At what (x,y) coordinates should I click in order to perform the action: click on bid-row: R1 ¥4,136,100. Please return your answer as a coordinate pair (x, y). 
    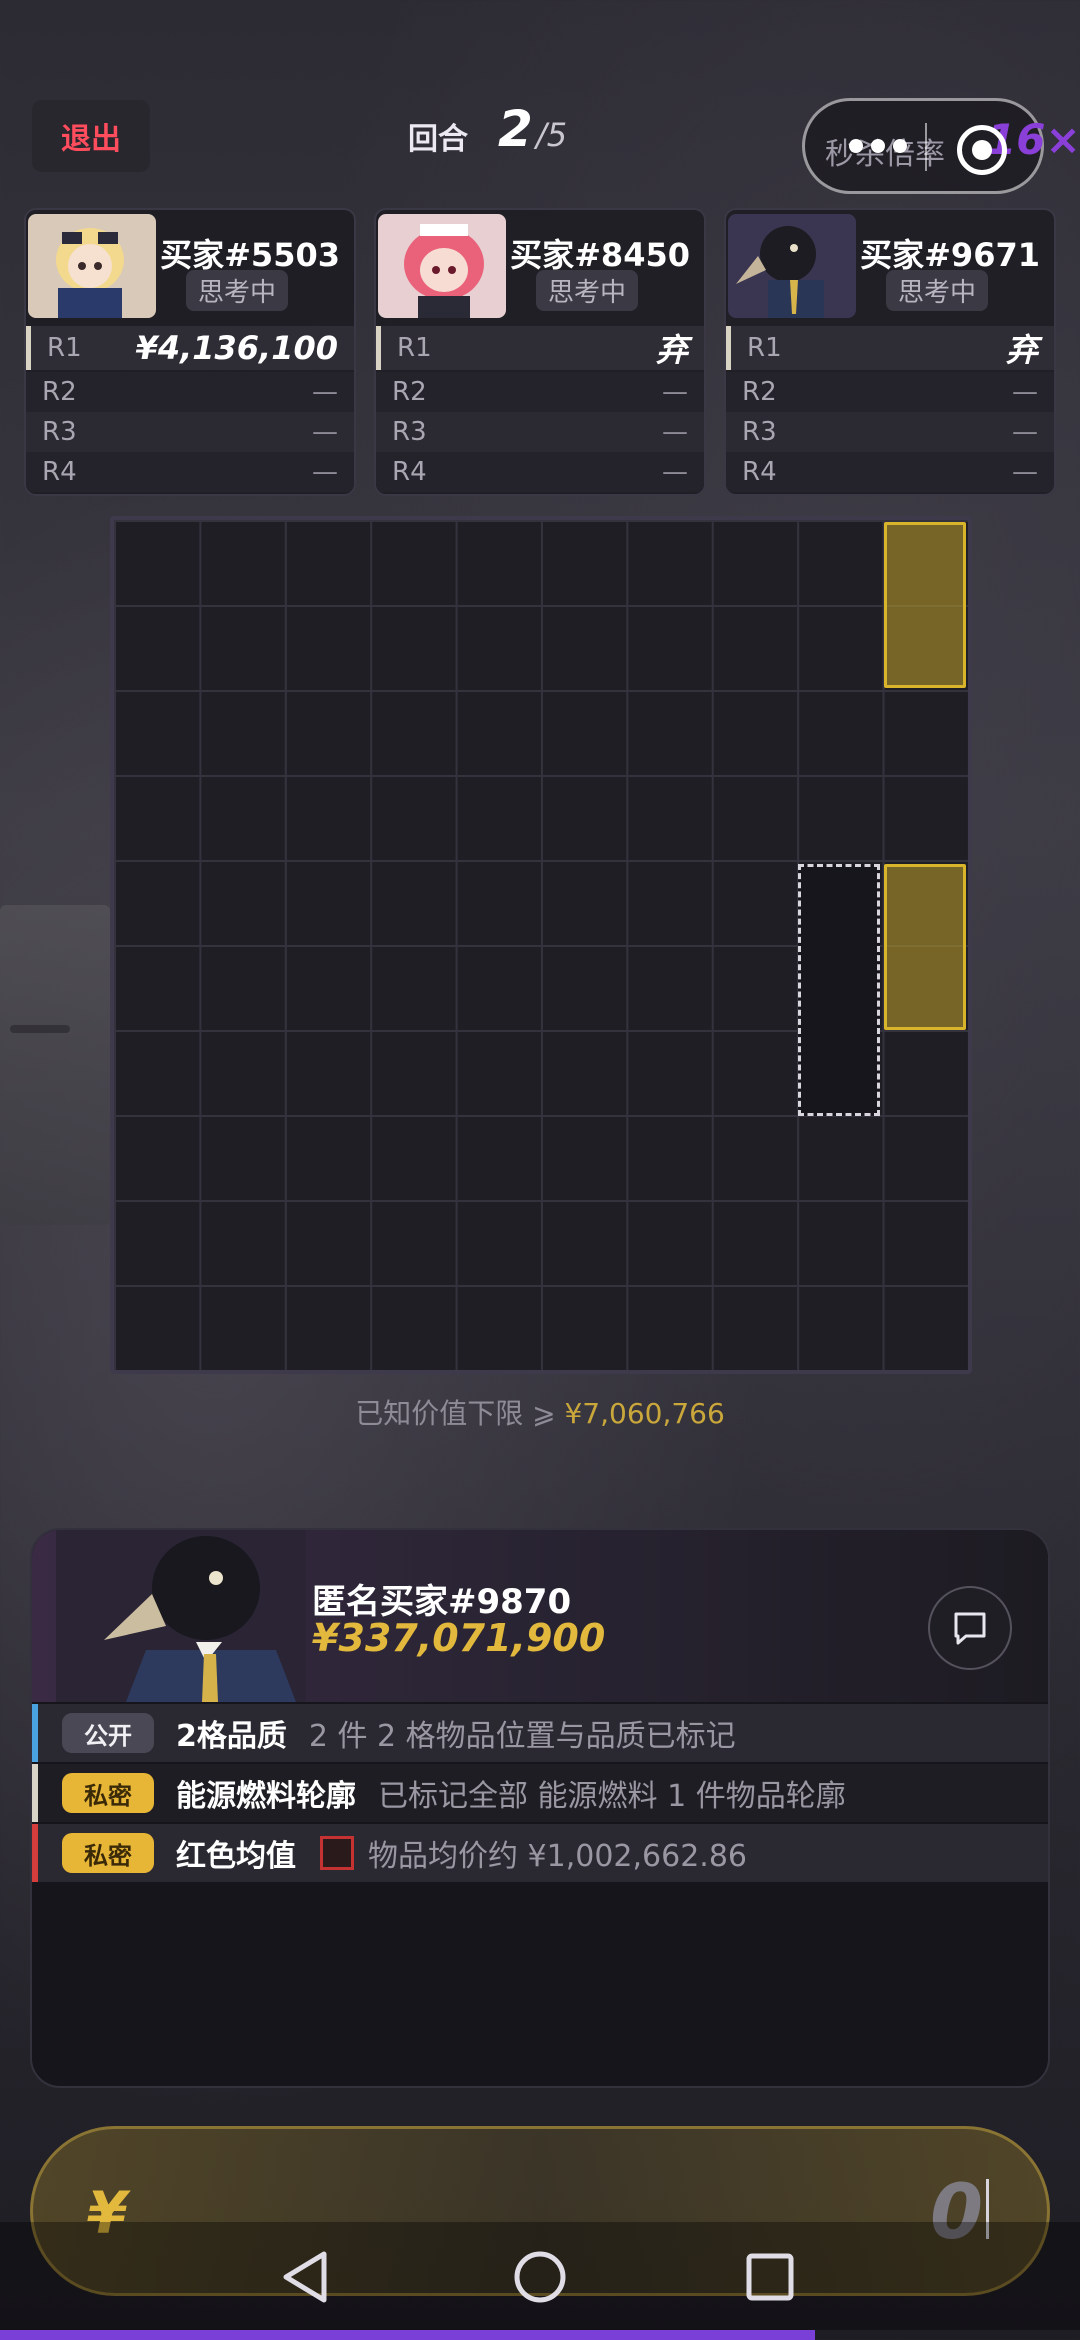
    Looking at the image, I should click on (190, 348).